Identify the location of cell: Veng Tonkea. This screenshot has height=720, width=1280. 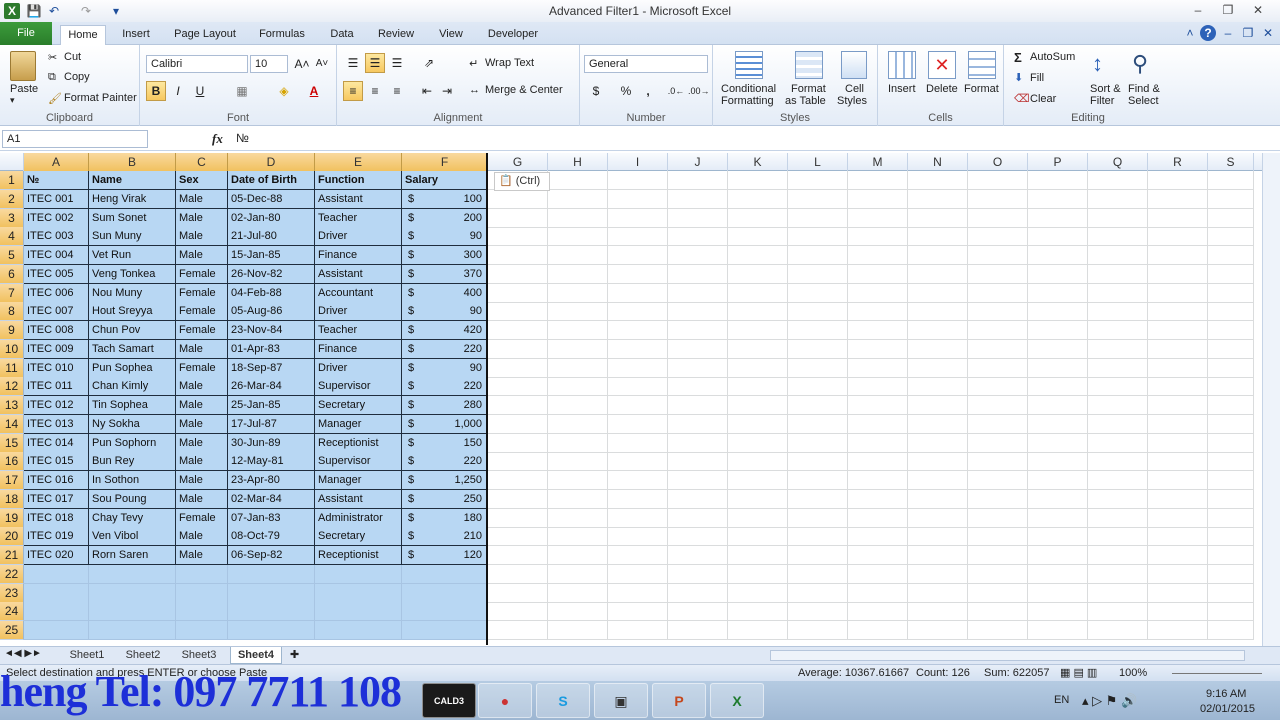
(132, 274).